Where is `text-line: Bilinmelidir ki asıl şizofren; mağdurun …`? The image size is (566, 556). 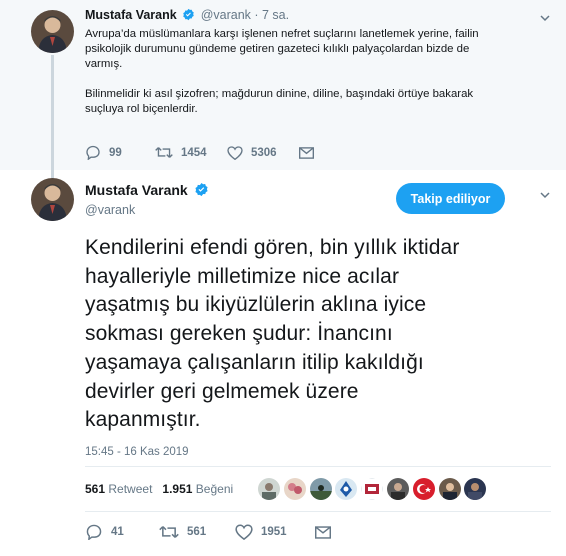
text-line: Bilinmelidir ki asıl şizofren; mağdurun … is located at coordinates (279, 94).